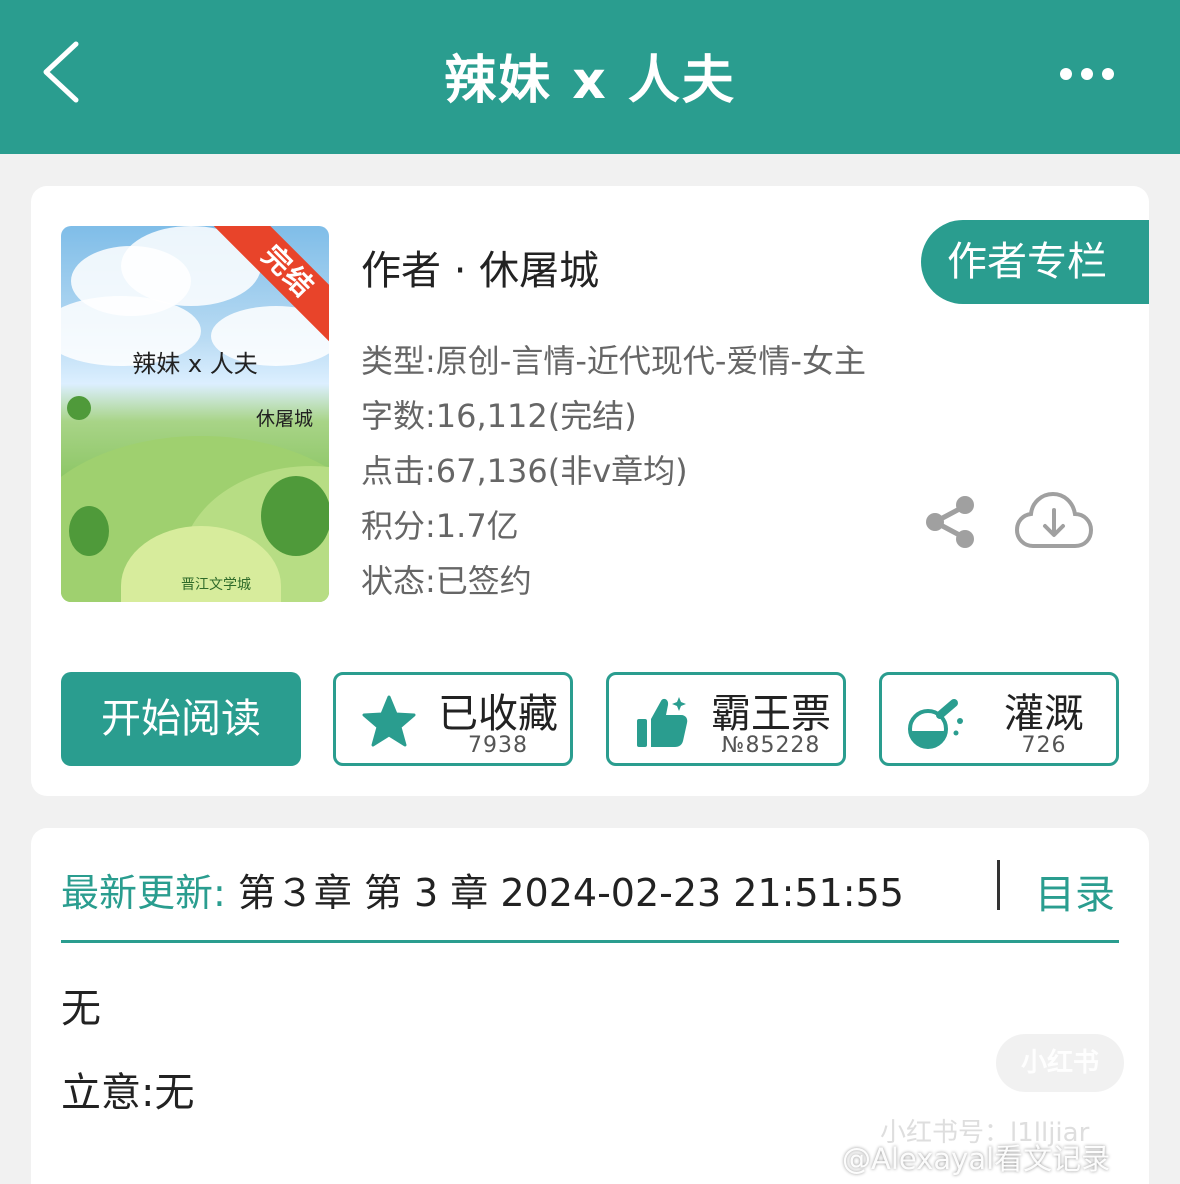  Describe the element at coordinates (1035, 262) in the screenshot. I see `author-column-button: 作者专栏` at that location.